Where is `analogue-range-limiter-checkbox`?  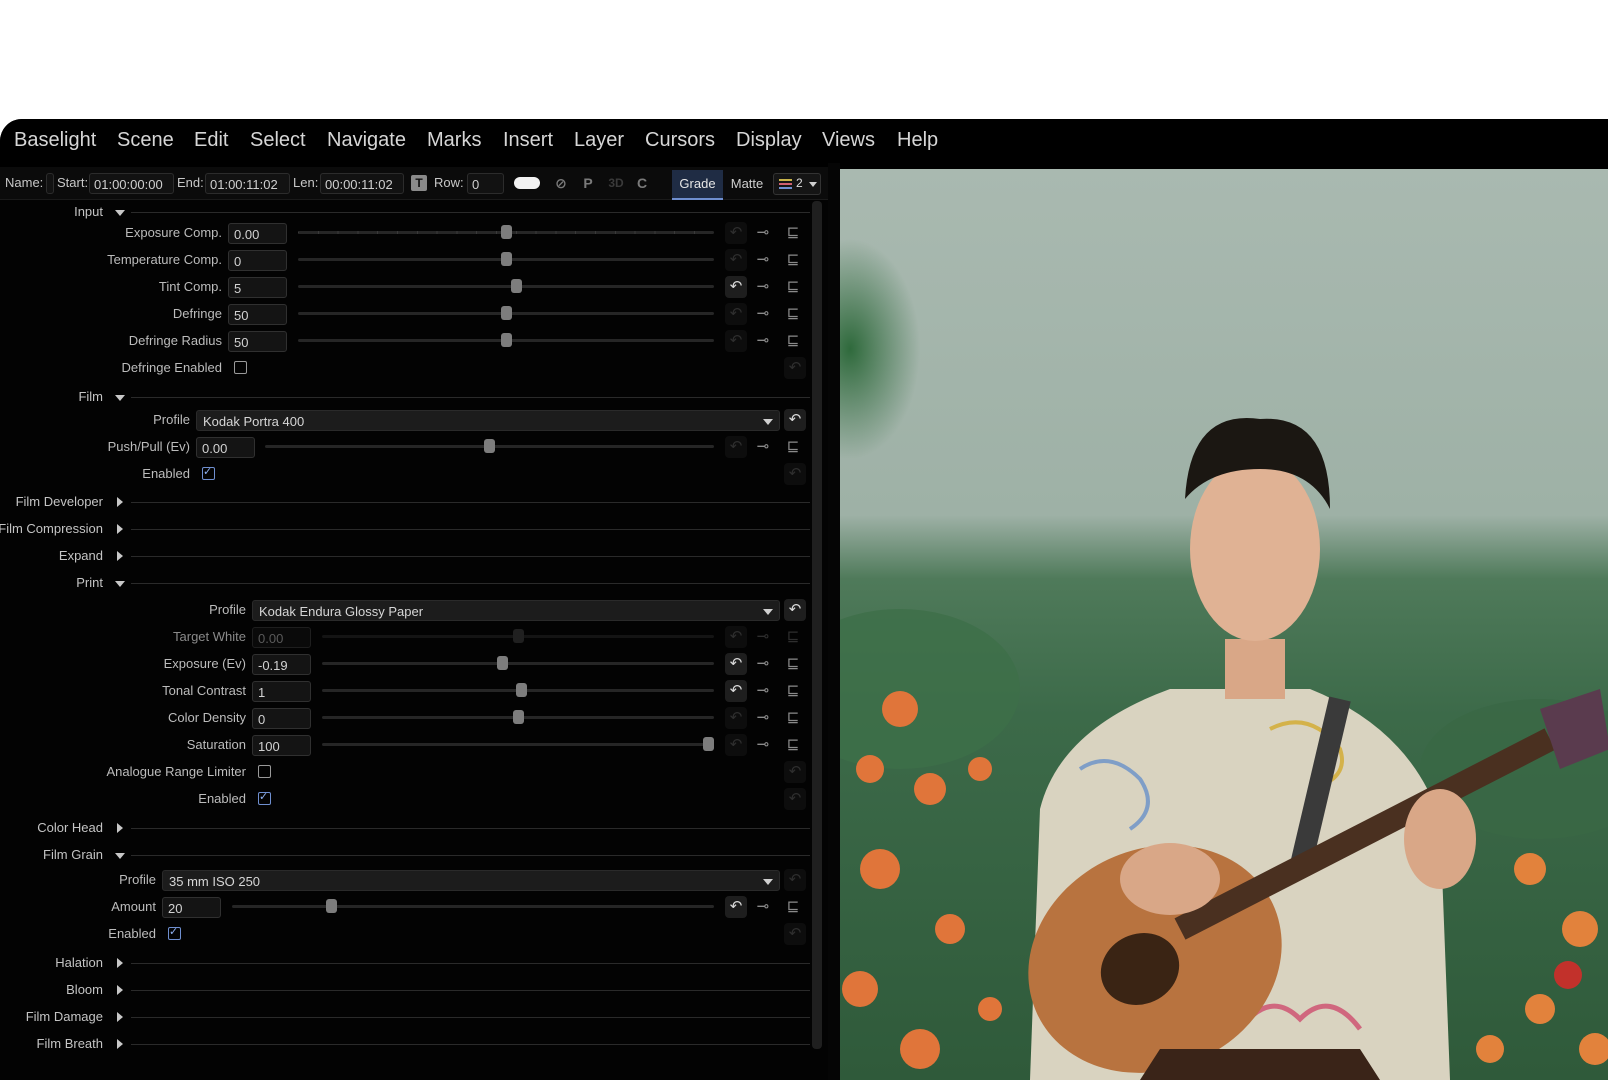 analogue-range-limiter-checkbox is located at coordinates (264, 771).